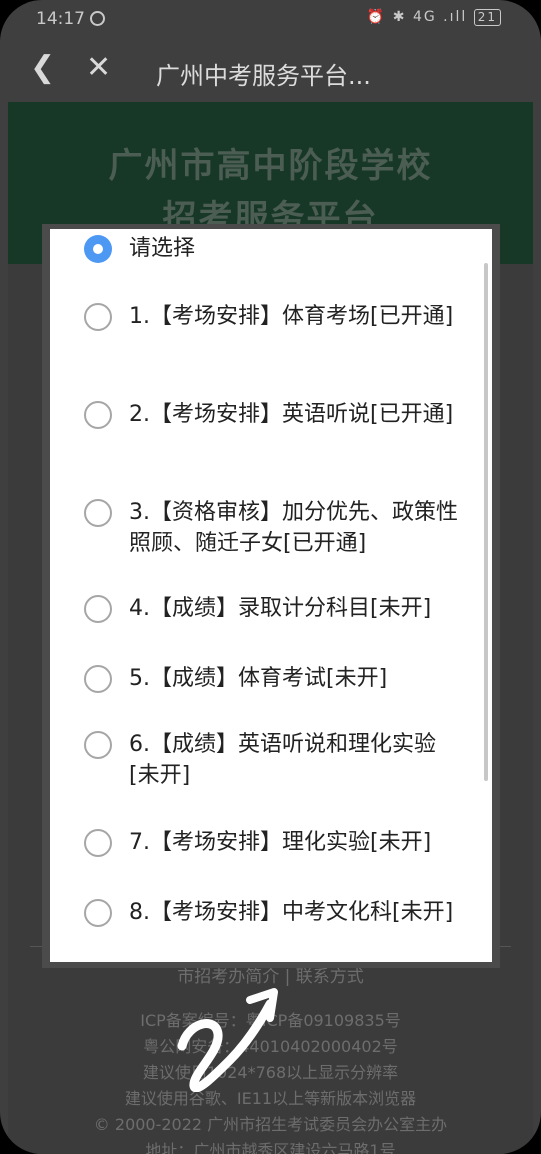 This screenshot has width=541, height=1154. What do you see at coordinates (291, 414) in the screenshot?
I see `option-label: 2.【考场安排】英语听说[已开通]` at bounding box center [291, 414].